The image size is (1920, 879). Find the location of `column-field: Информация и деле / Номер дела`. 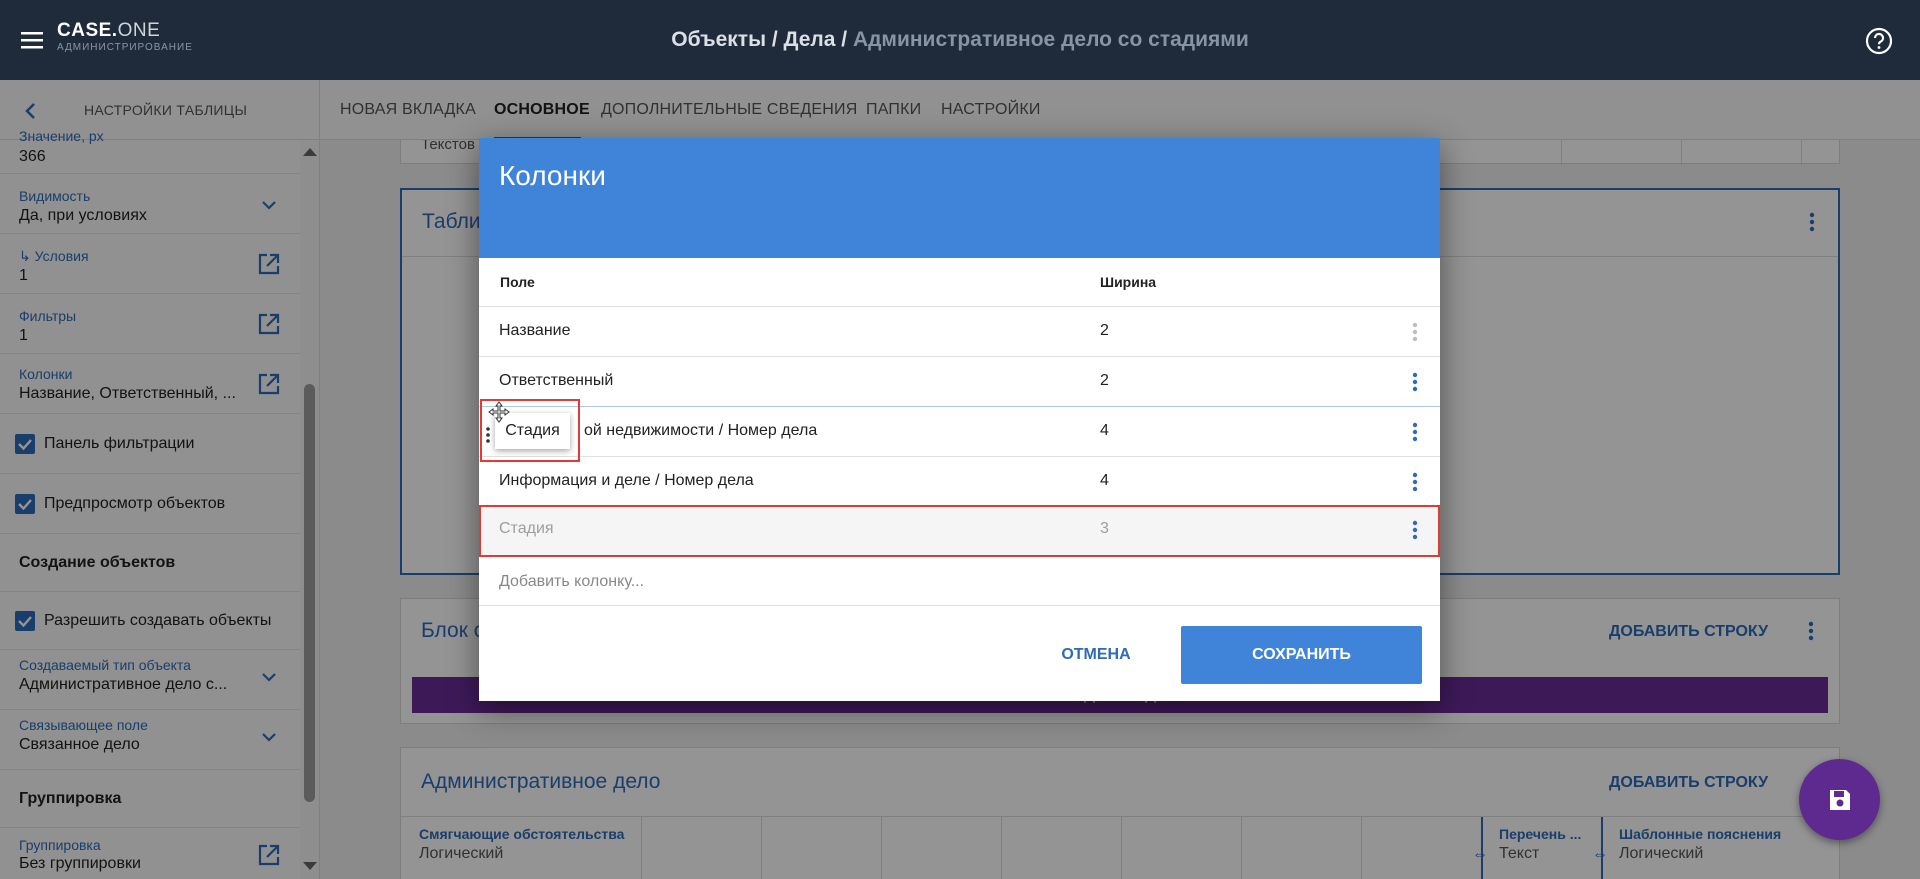

column-field: Информация и деле / Номер дела is located at coordinates (626, 480).